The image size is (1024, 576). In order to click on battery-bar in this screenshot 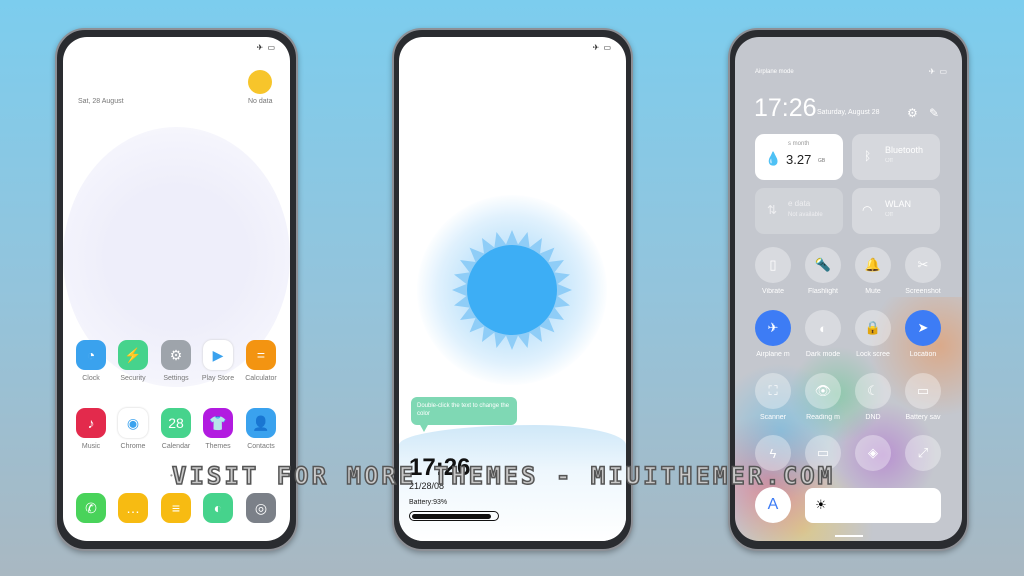, I will do `click(454, 516)`.